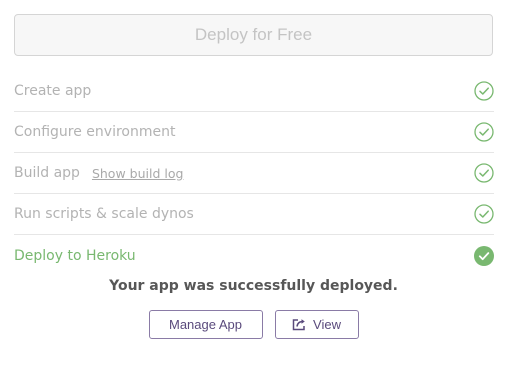  I want to click on view-label: View, so click(327, 324).